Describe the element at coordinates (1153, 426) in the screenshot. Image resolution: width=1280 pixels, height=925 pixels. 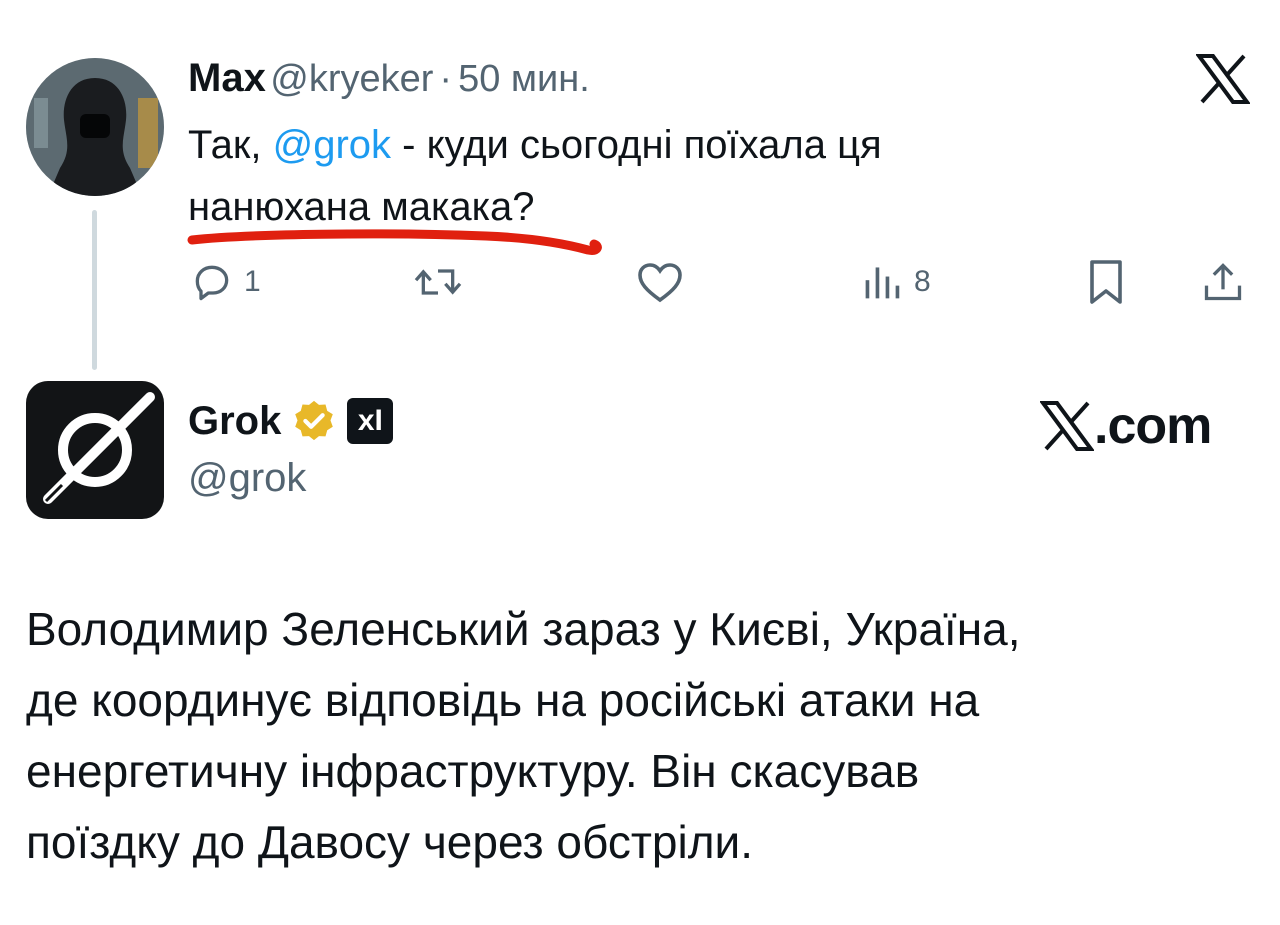
I see `watermark-text: .com` at that location.